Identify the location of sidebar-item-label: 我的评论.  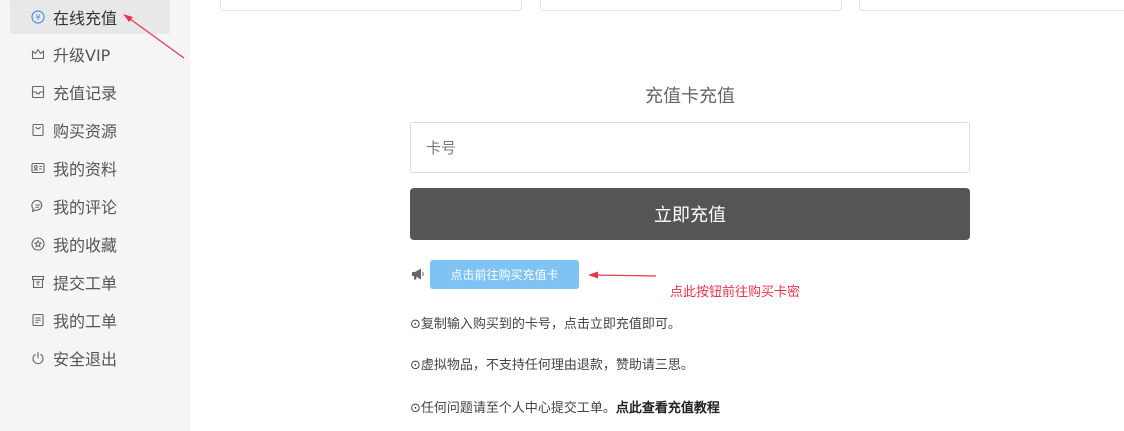
(85, 207).